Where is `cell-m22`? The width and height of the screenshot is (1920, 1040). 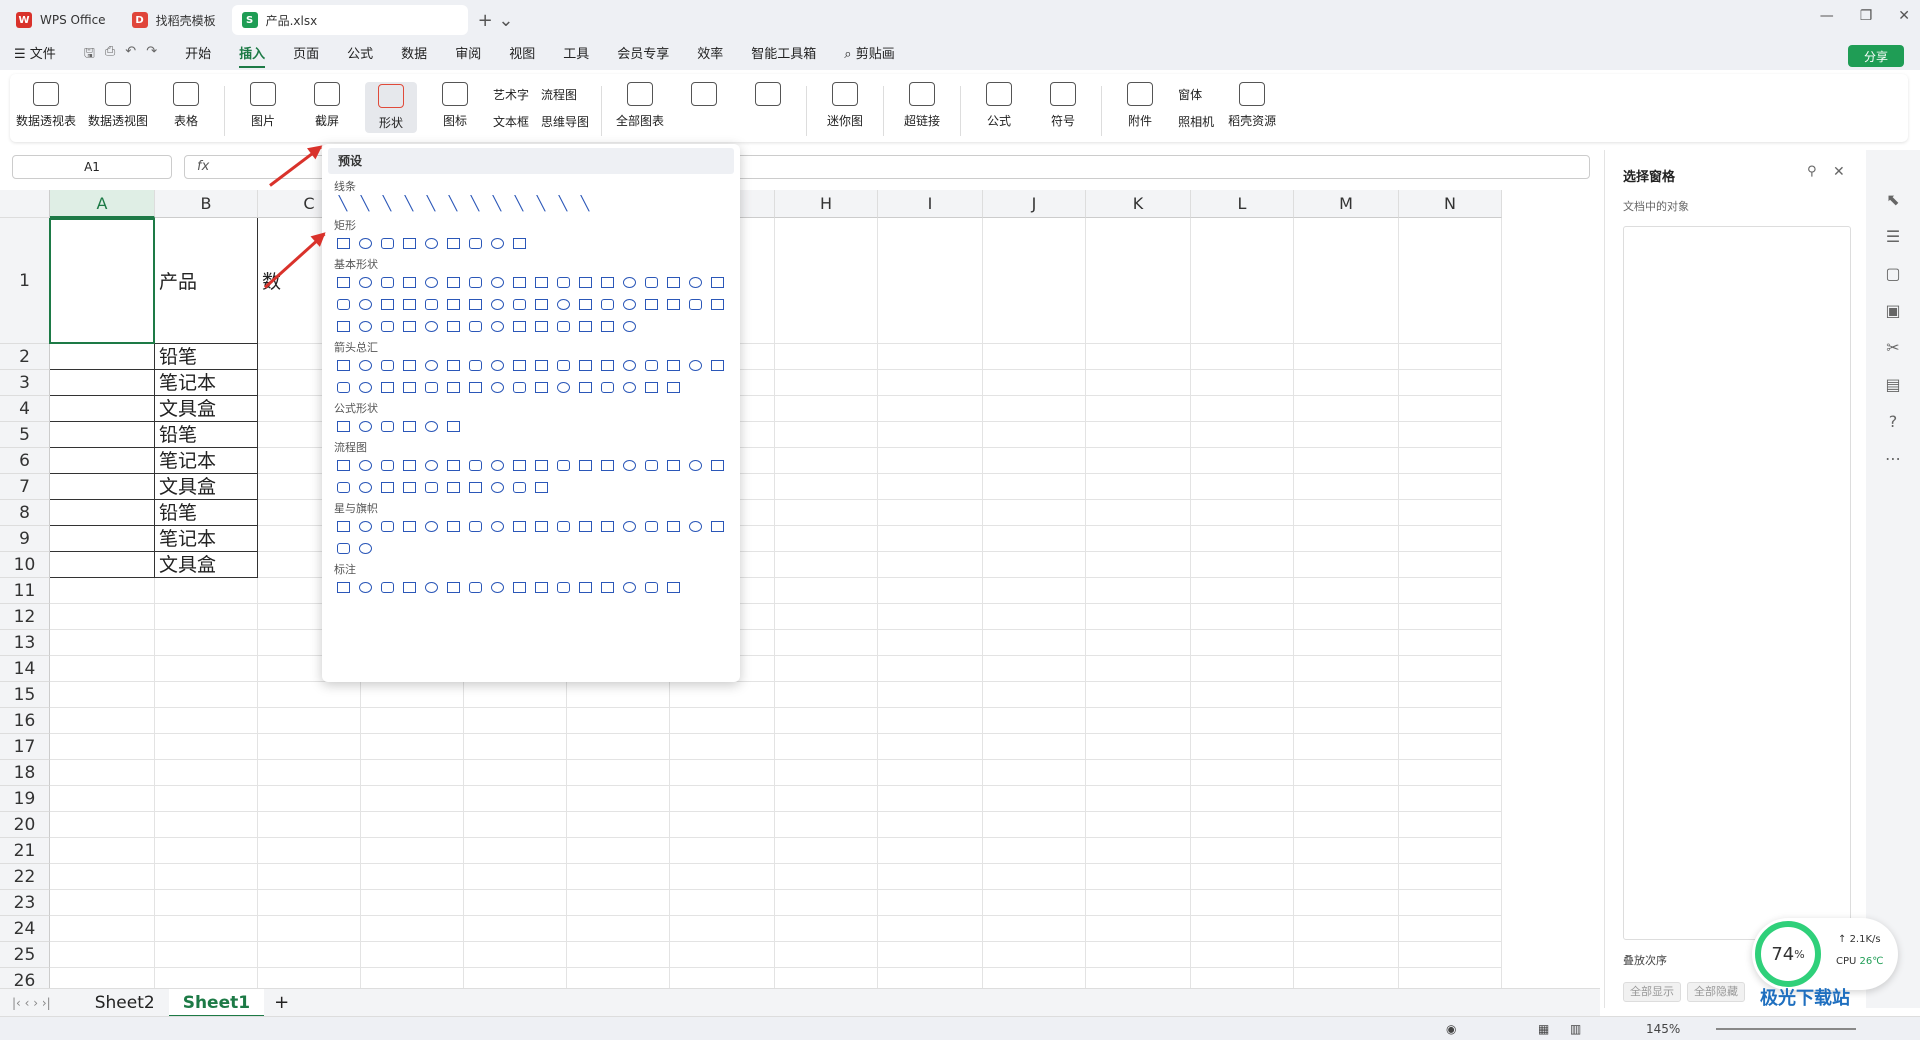 cell-m22 is located at coordinates (1346, 877).